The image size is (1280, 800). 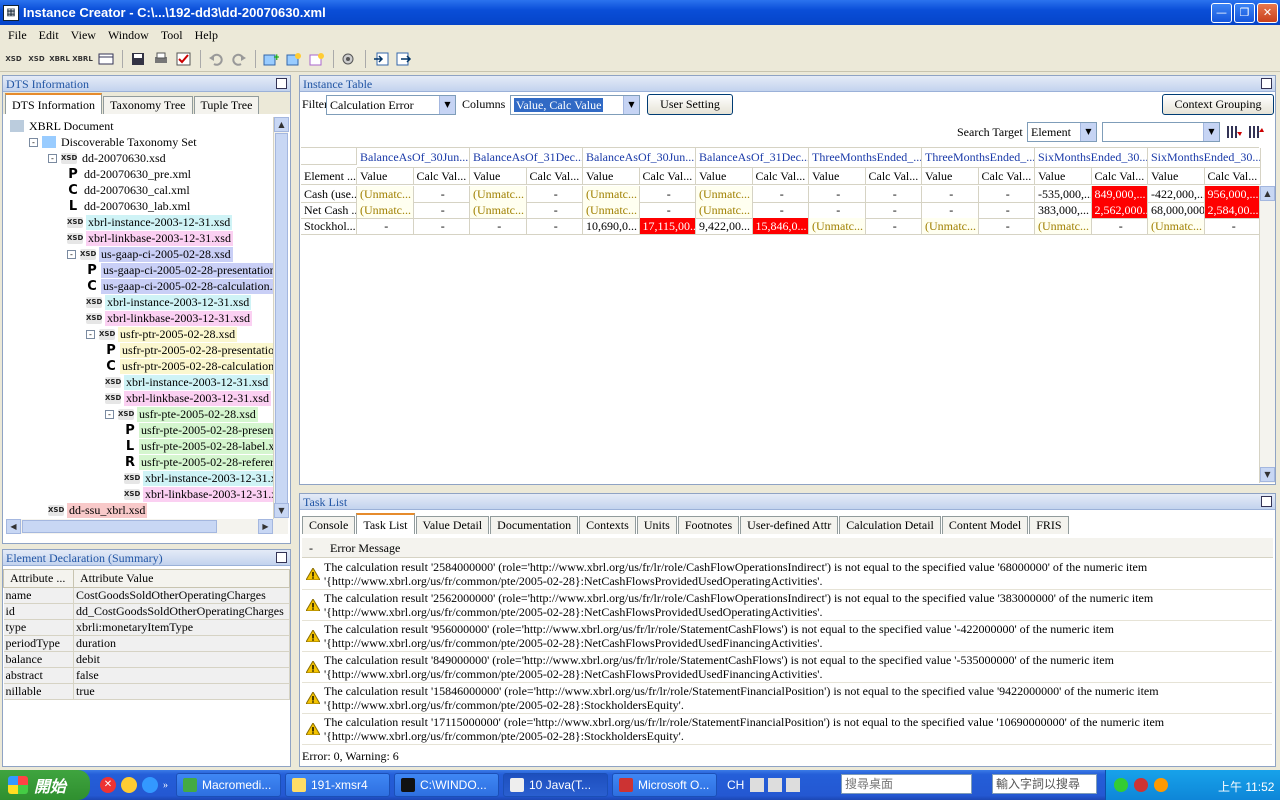 What do you see at coordinates (53, 103) in the screenshot?
I see `tab-dts-information: DTS Information` at bounding box center [53, 103].